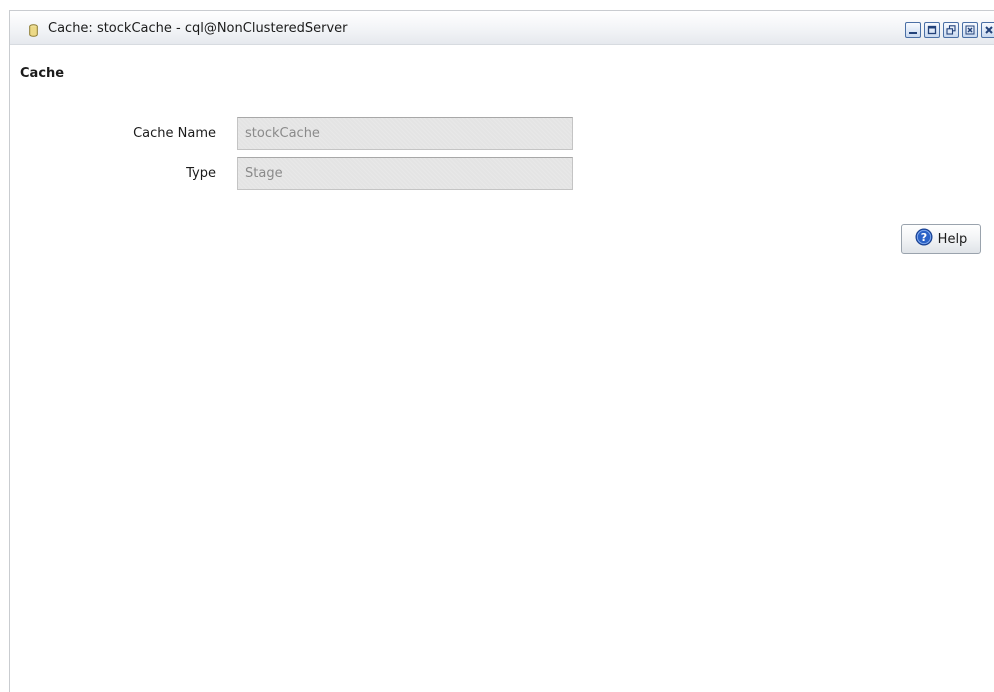 Image resolution: width=994 pixels, height=692 pixels. What do you see at coordinates (33, 29) in the screenshot?
I see `database-icon` at bounding box center [33, 29].